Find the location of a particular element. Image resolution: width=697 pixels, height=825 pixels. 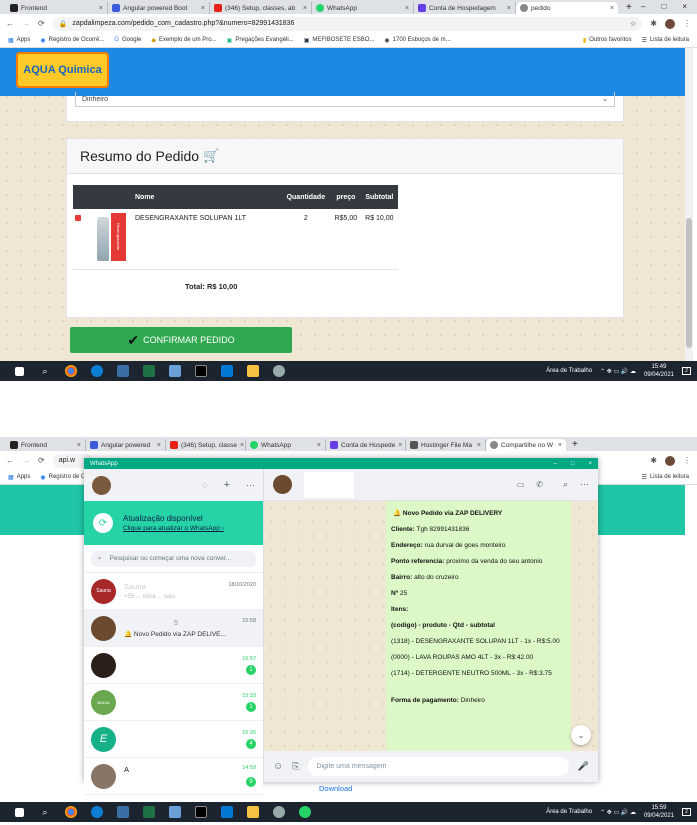

update-link: Clique para atualizar o WhatsApp › is located at coordinates (173, 528).